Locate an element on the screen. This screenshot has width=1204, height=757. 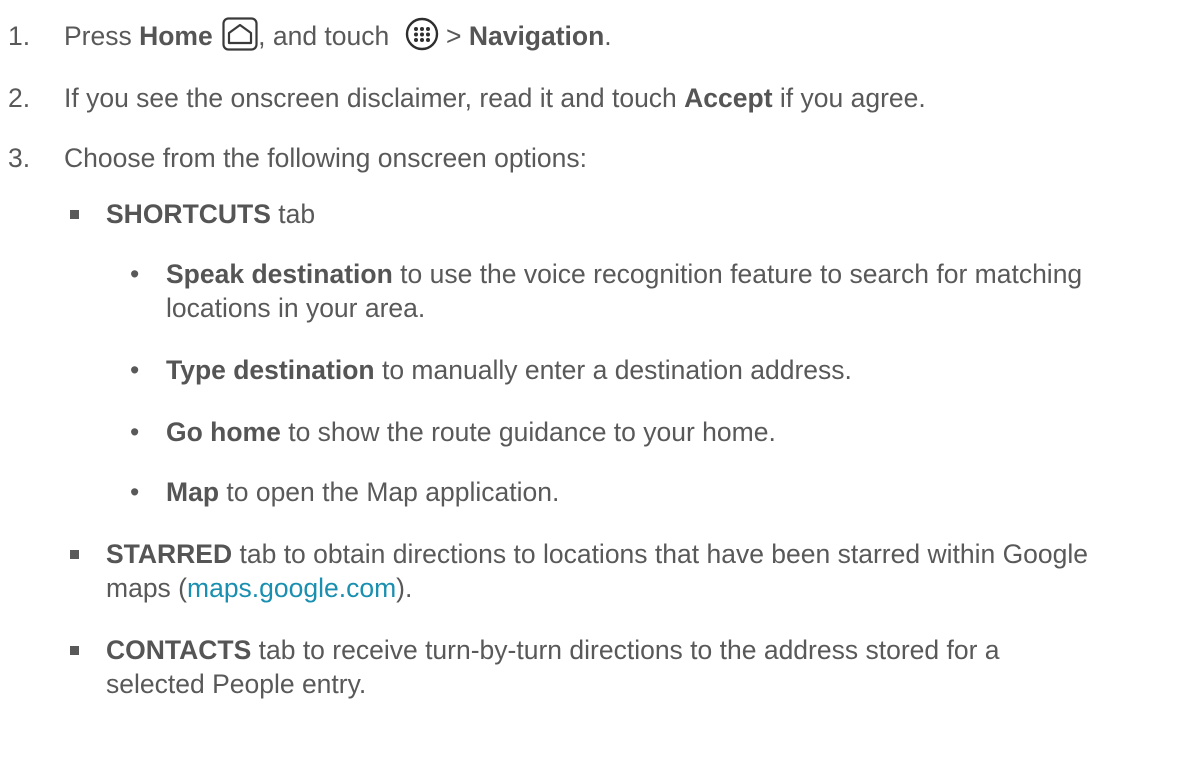
step-number: 3. is located at coordinates (19, 158).